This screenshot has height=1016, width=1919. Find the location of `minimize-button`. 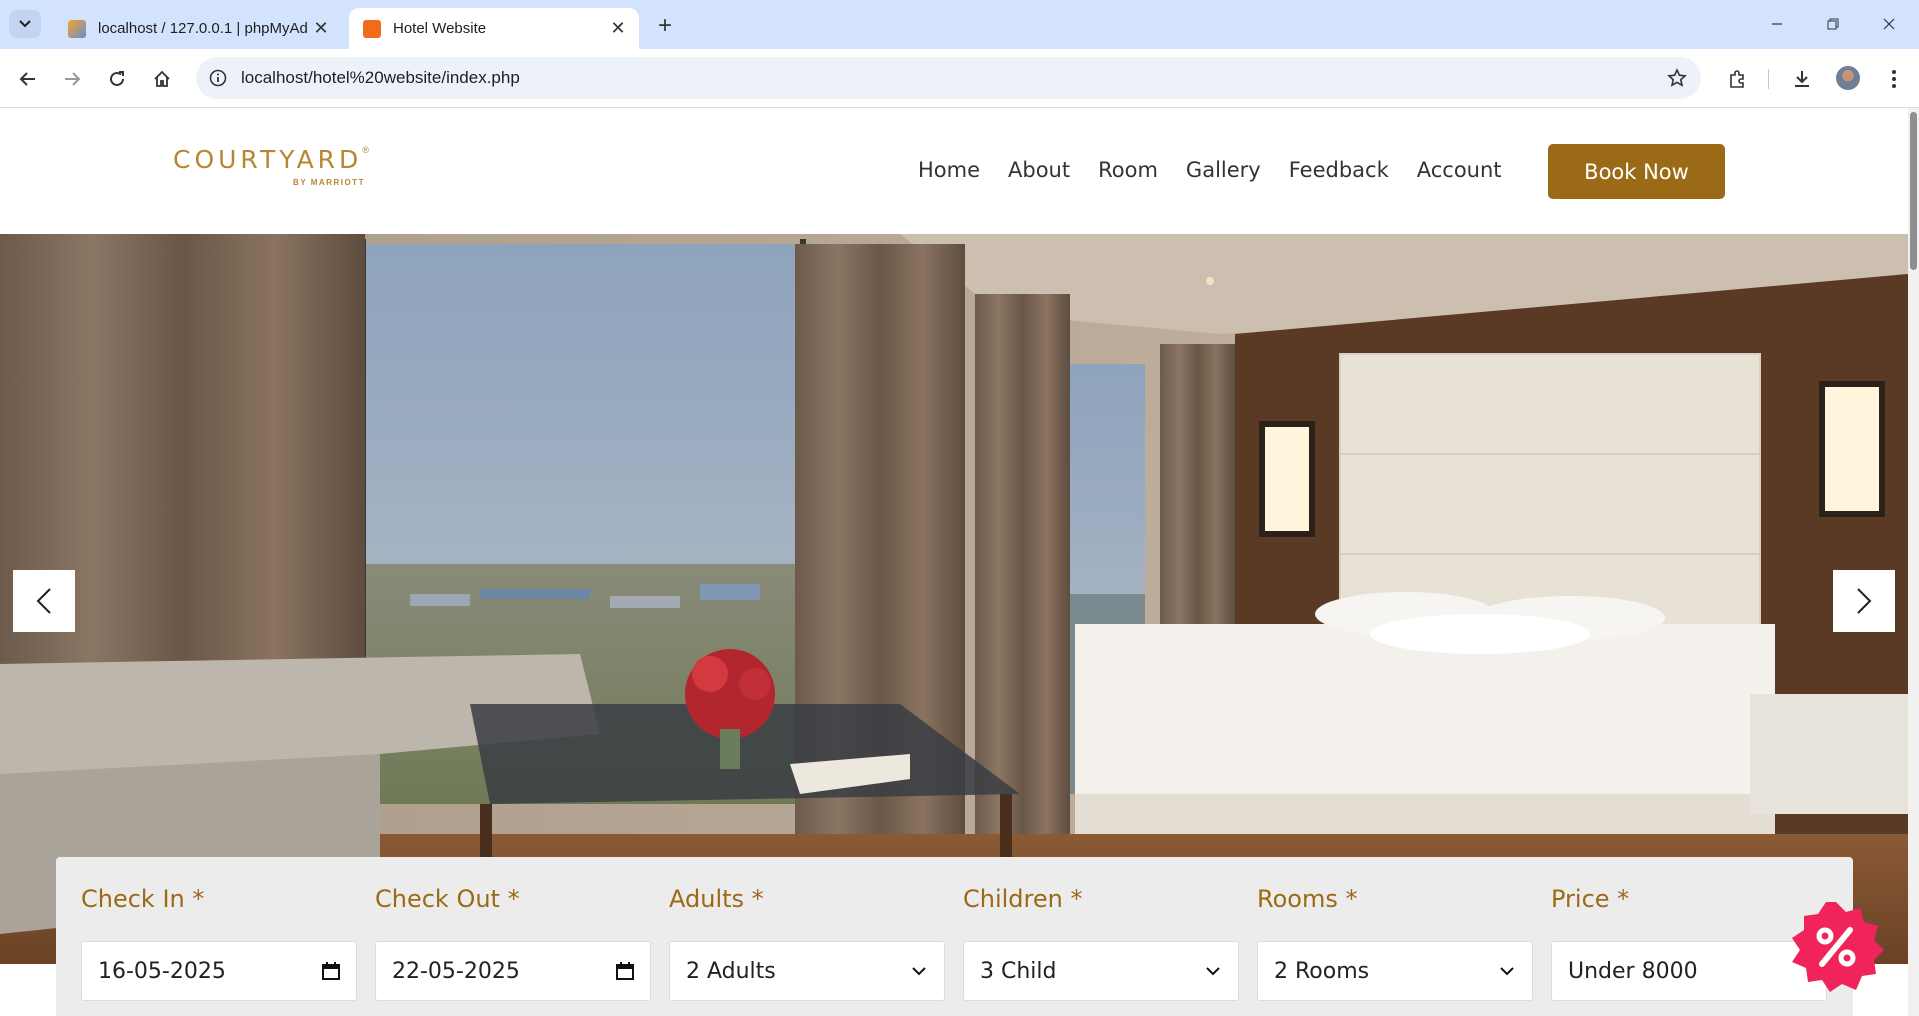

minimize-button is located at coordinates (1777, 24).